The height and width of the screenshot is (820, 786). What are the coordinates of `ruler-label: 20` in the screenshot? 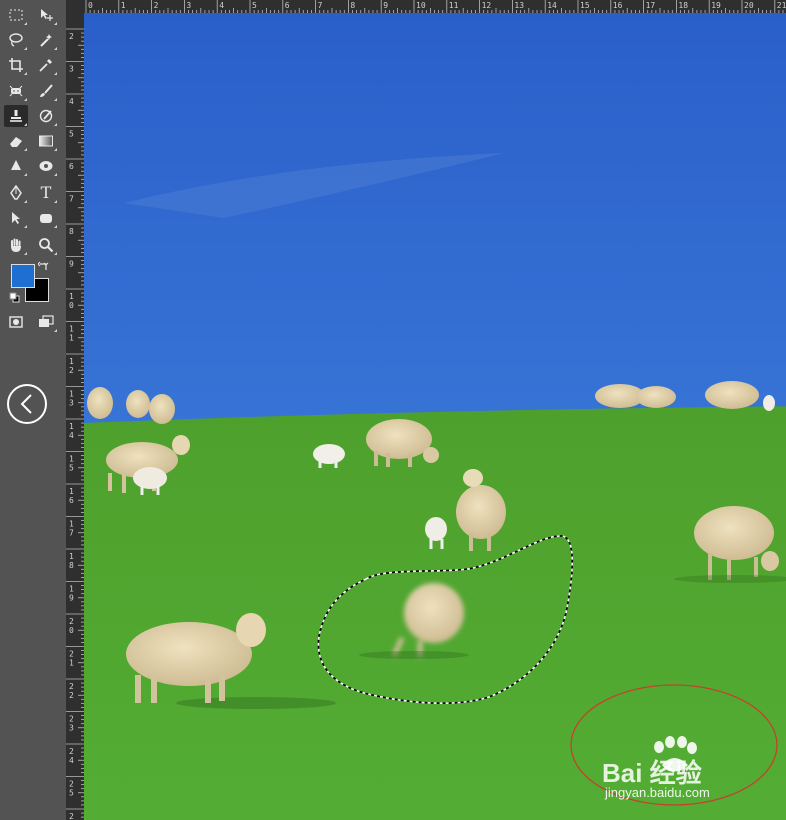 It's located at (749, 5).